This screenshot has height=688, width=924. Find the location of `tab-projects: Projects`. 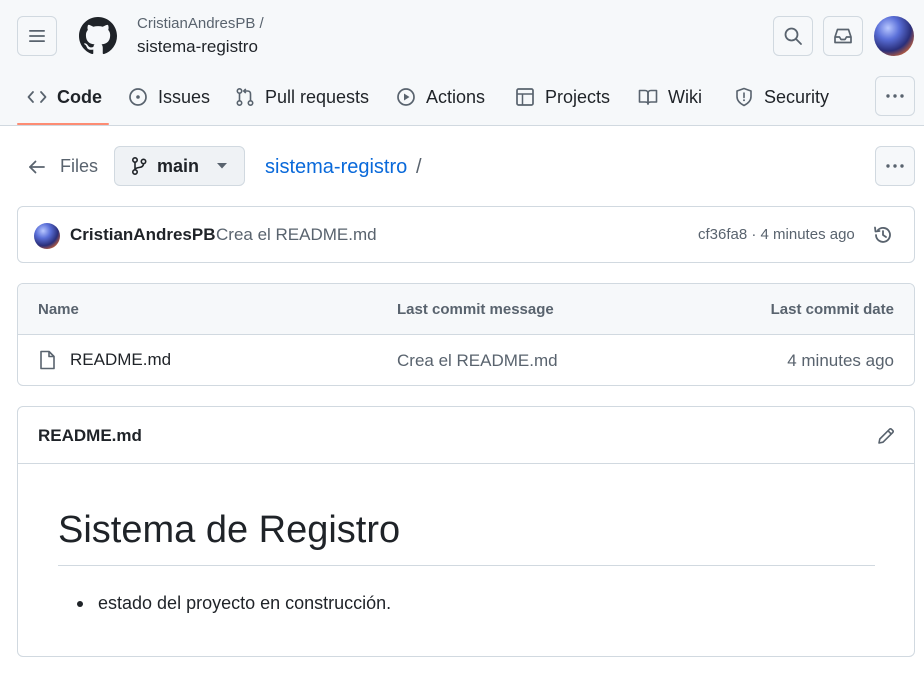

tab-projects: Projects is located at coordinates (562, 97).